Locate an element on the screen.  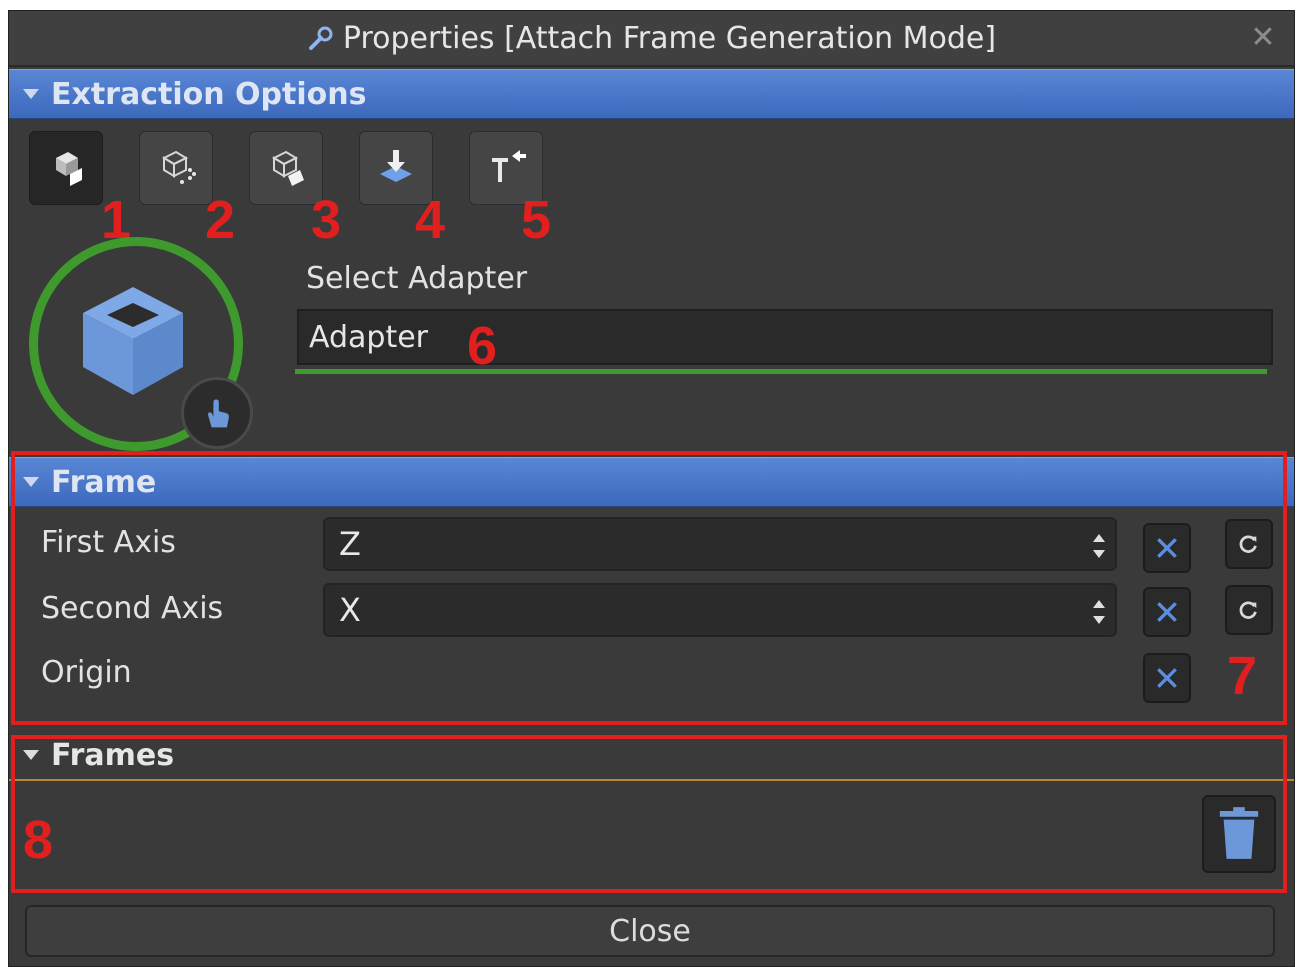
cube-face-icon is located at coordinates (69, 169).